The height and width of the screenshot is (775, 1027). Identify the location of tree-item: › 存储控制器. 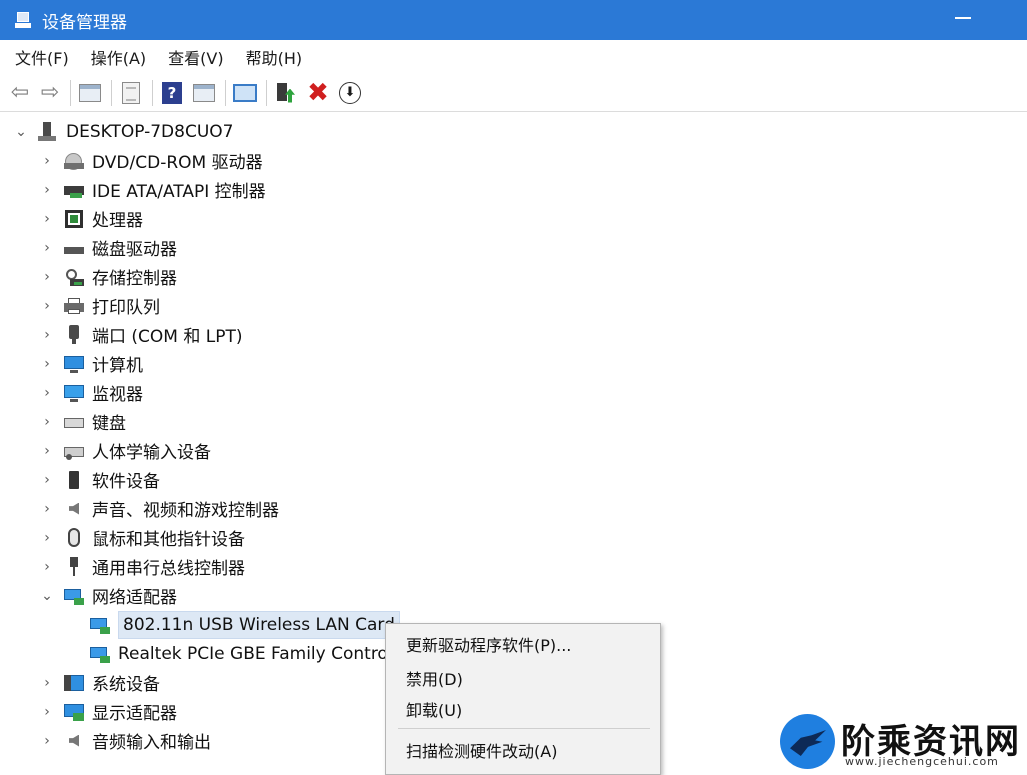
(108, 276).